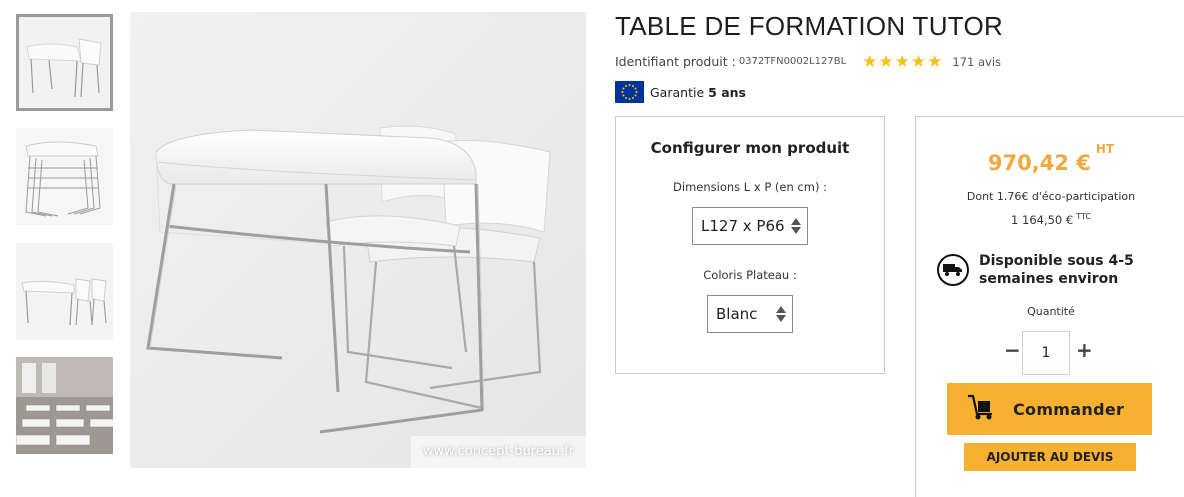 This screenshot has width=1184, height=497. Describe the element at coordinates (629, 92) in the screenshot. I see `eu-flag-icon` at that location.